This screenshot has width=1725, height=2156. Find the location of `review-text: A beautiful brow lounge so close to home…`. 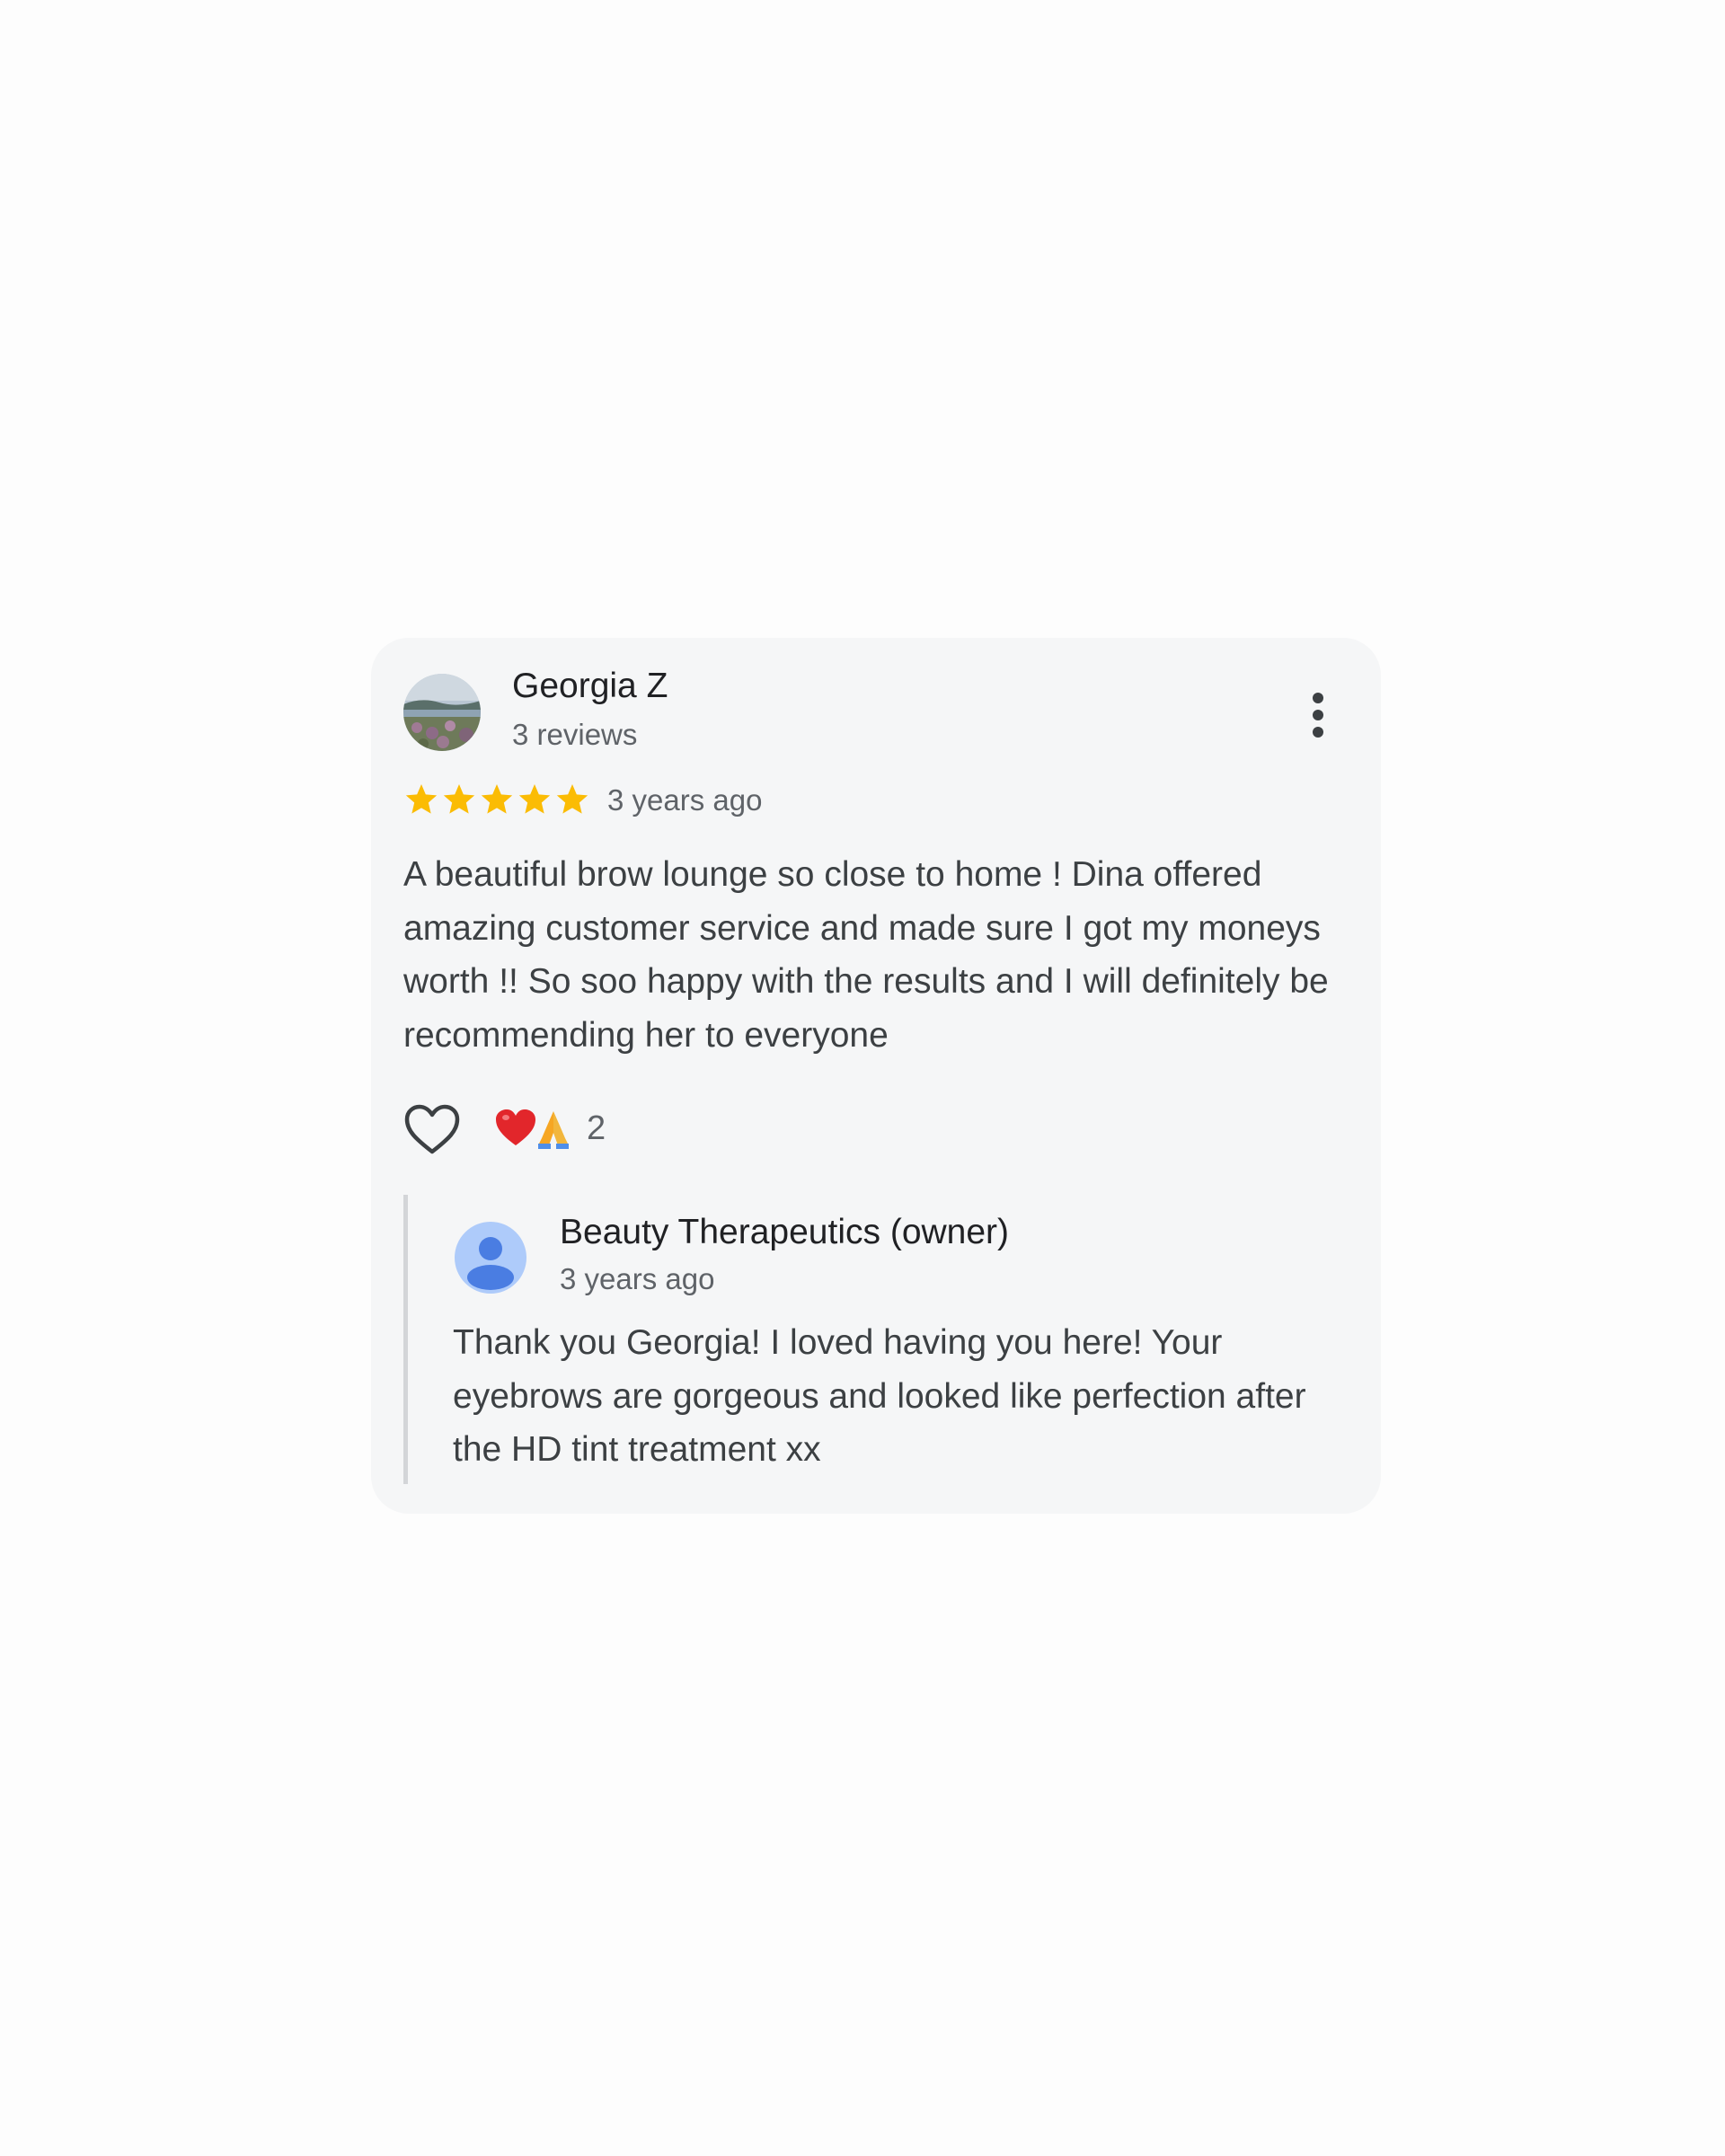

review-text: A beautiful brow lounge so close to home… is located at coordinates (866, 955).